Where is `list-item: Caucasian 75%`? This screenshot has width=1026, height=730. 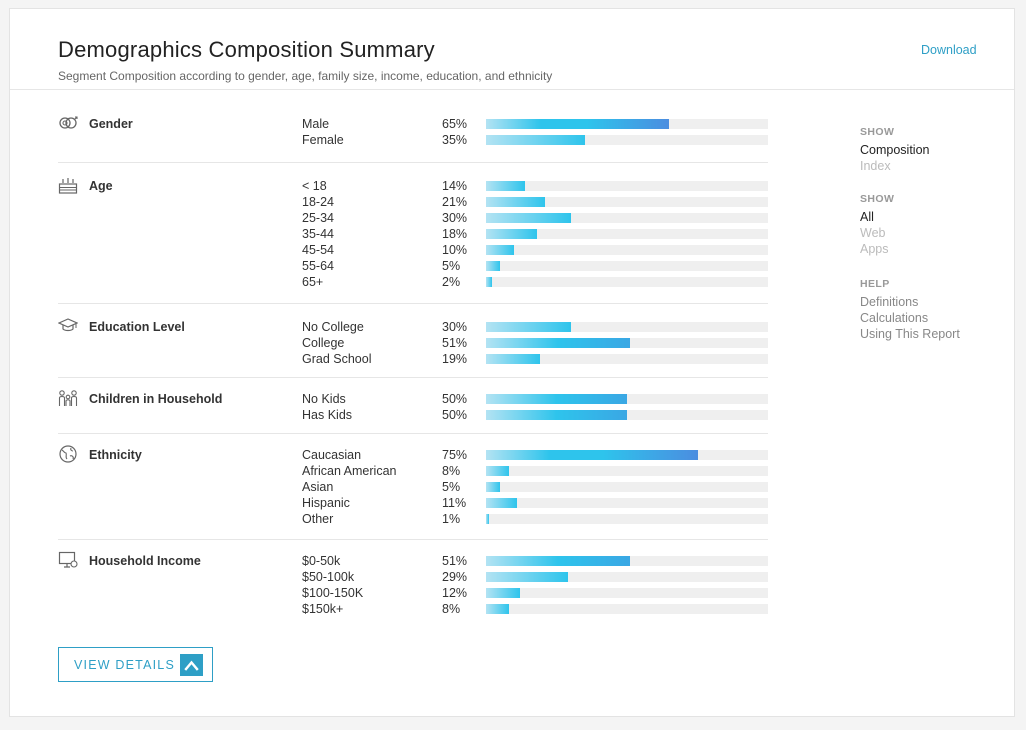 list-item: Caucasian 75% is located at coordinates (413, 455).